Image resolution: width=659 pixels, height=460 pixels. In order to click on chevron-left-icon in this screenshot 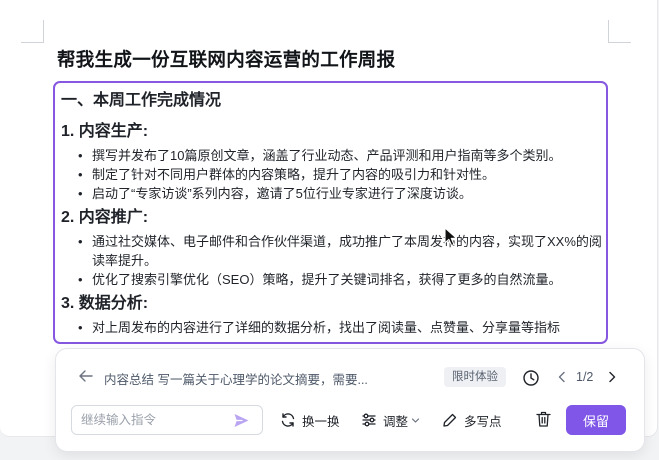, I will do `click(562, 377)`.